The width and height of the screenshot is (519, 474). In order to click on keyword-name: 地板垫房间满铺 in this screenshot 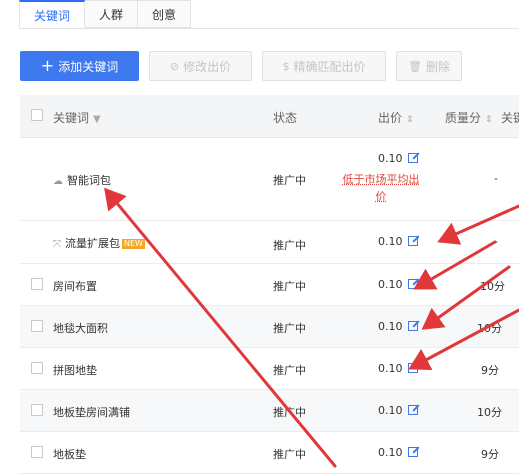, I will do `click(91, 412)`.